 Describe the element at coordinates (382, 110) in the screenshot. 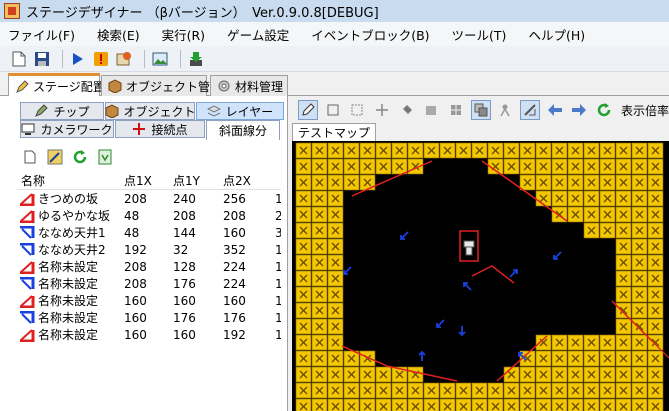

I see `move-tool-icon` at that location.